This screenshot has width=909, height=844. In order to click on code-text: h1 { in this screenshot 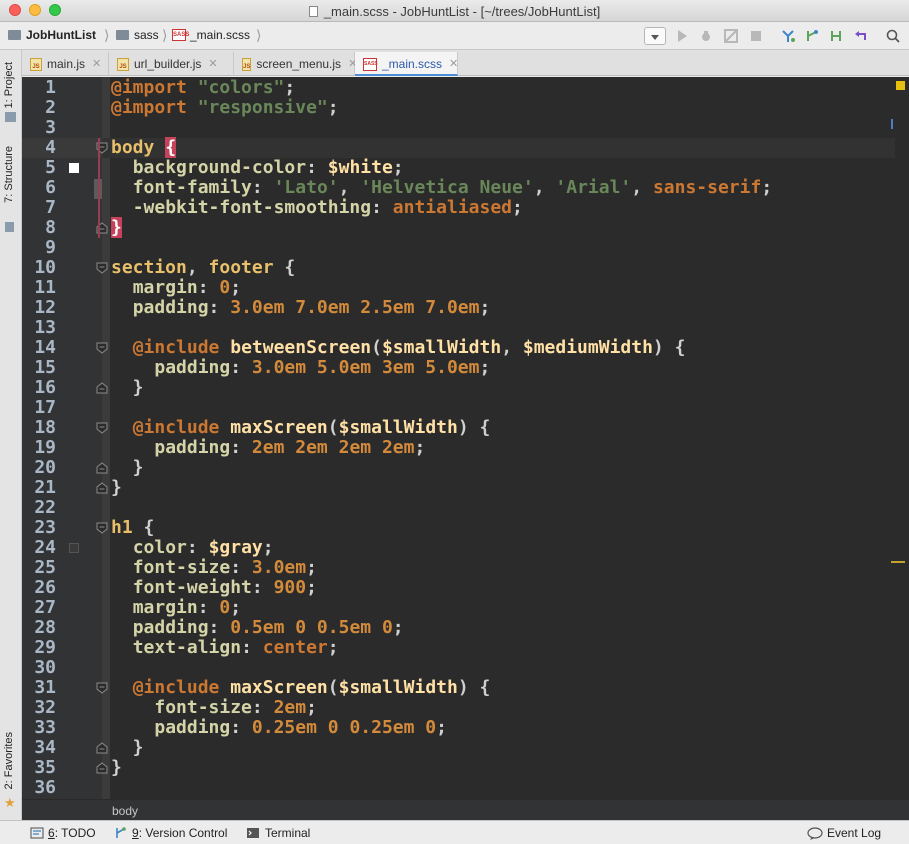, I will do `click(132, 528)`.